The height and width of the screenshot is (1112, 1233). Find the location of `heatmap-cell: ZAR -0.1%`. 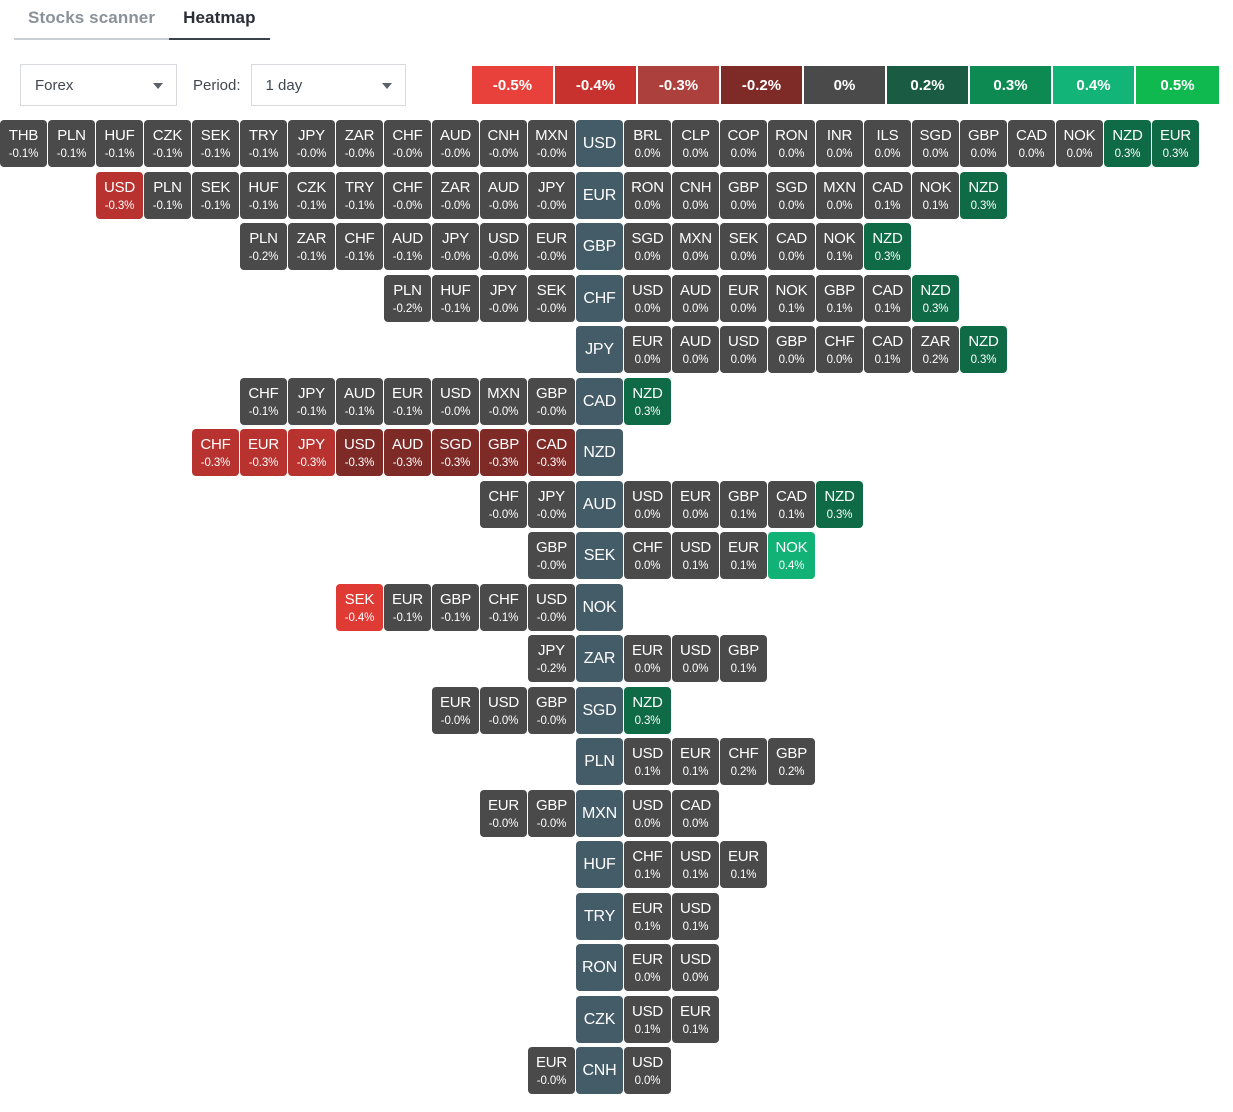

heatmap-cell: ZAR -0.1% is located at coordinates (311, 246).